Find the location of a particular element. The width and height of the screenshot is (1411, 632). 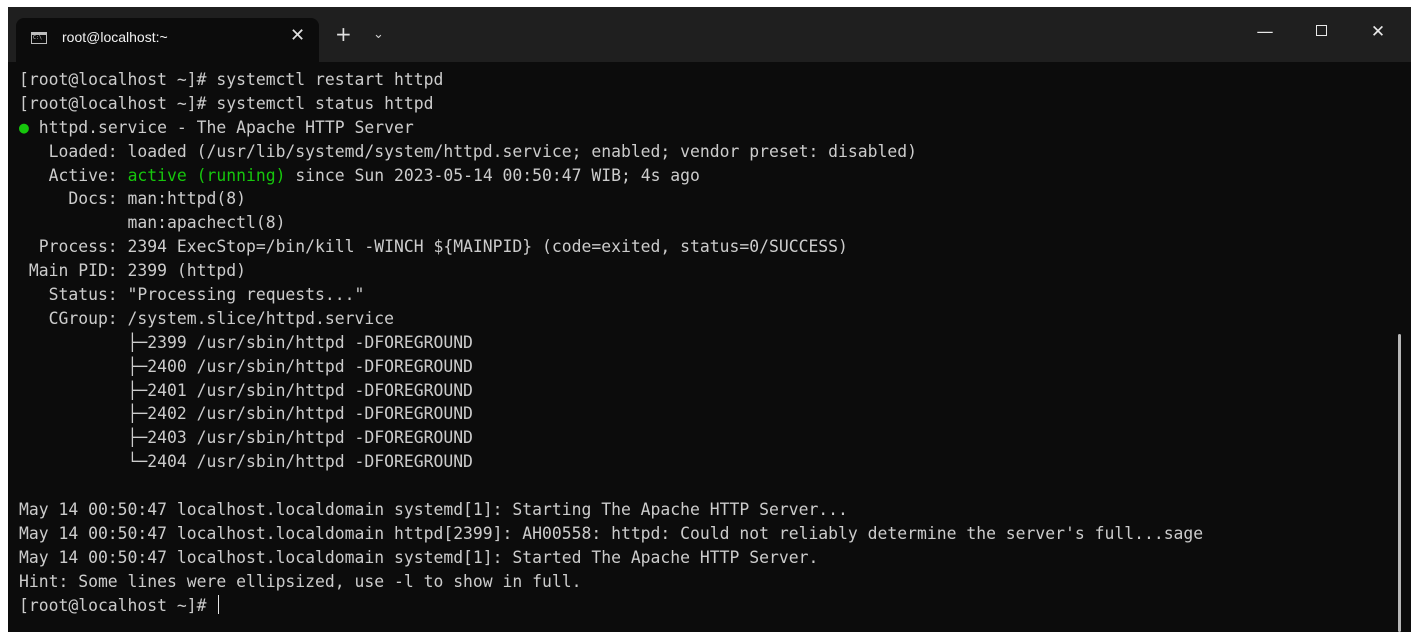

terminal-line: ├─2402 /usr/sbin/httpd -DFOREGROUND is located at coordinates (246, 414).